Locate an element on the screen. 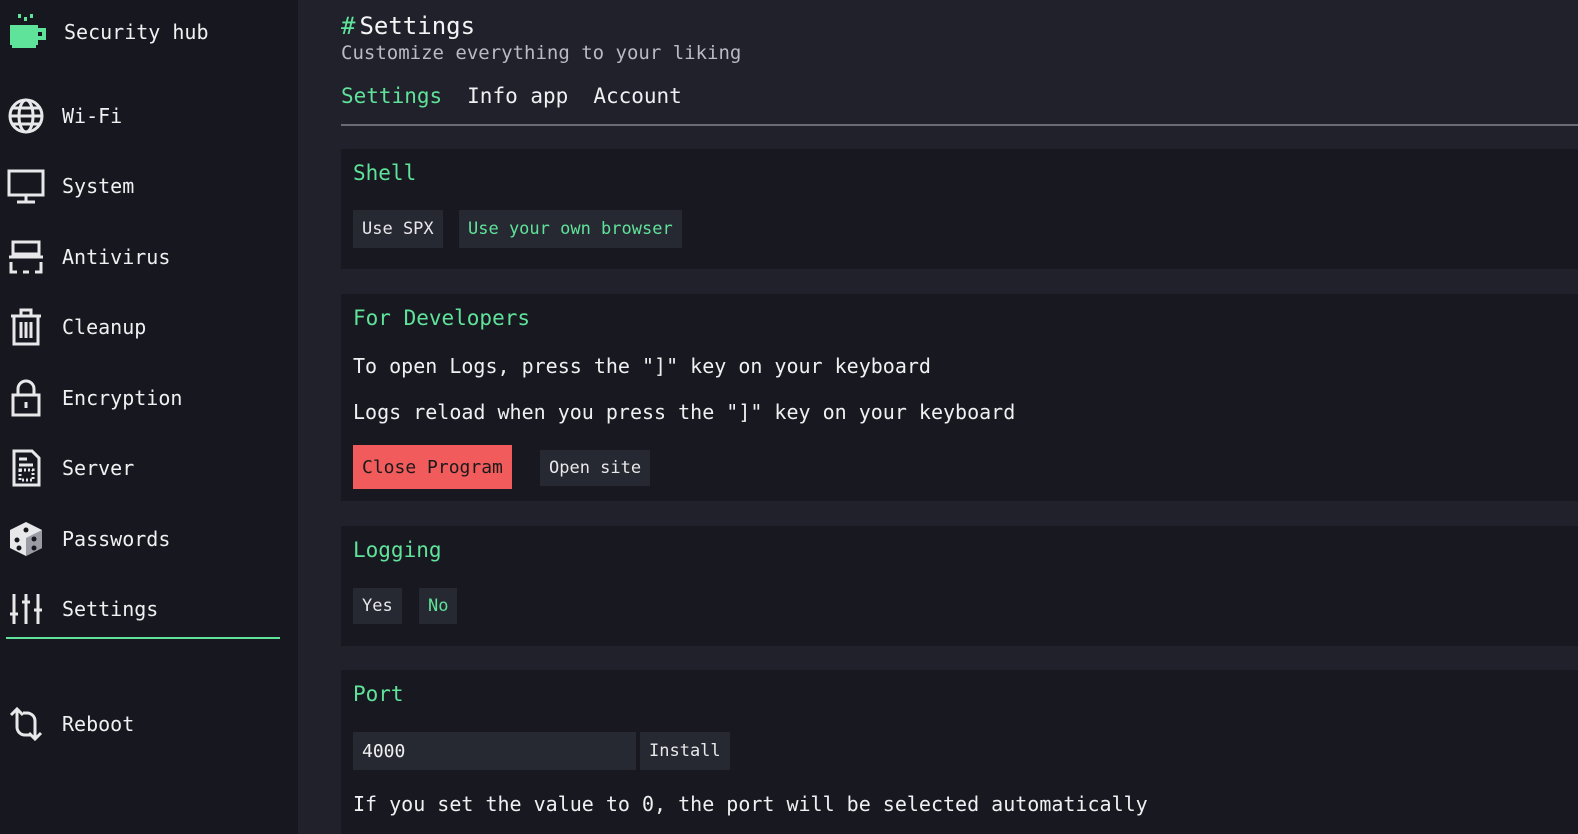 This screenshot has height=834, width=1578. sliders-icon is located at coordinates (26, 609).